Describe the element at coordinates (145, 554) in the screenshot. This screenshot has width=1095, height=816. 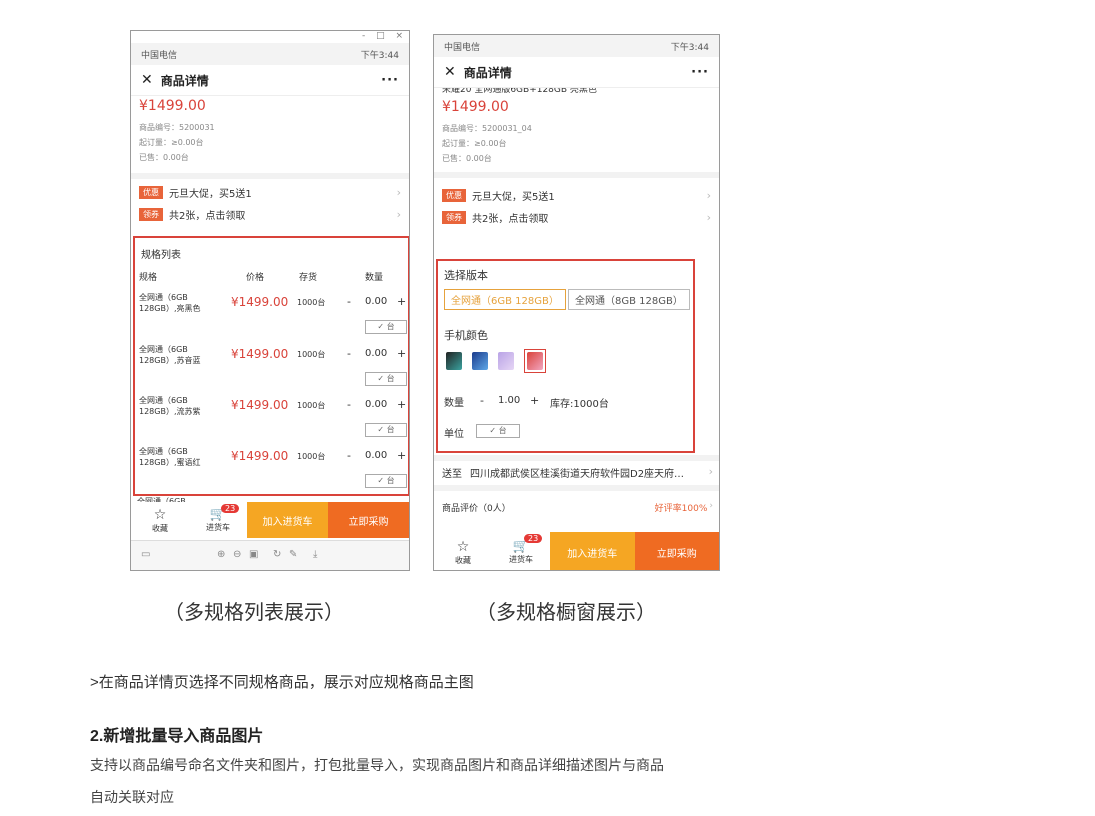
I see `toolbar-panel-icon: ▭` at that location.